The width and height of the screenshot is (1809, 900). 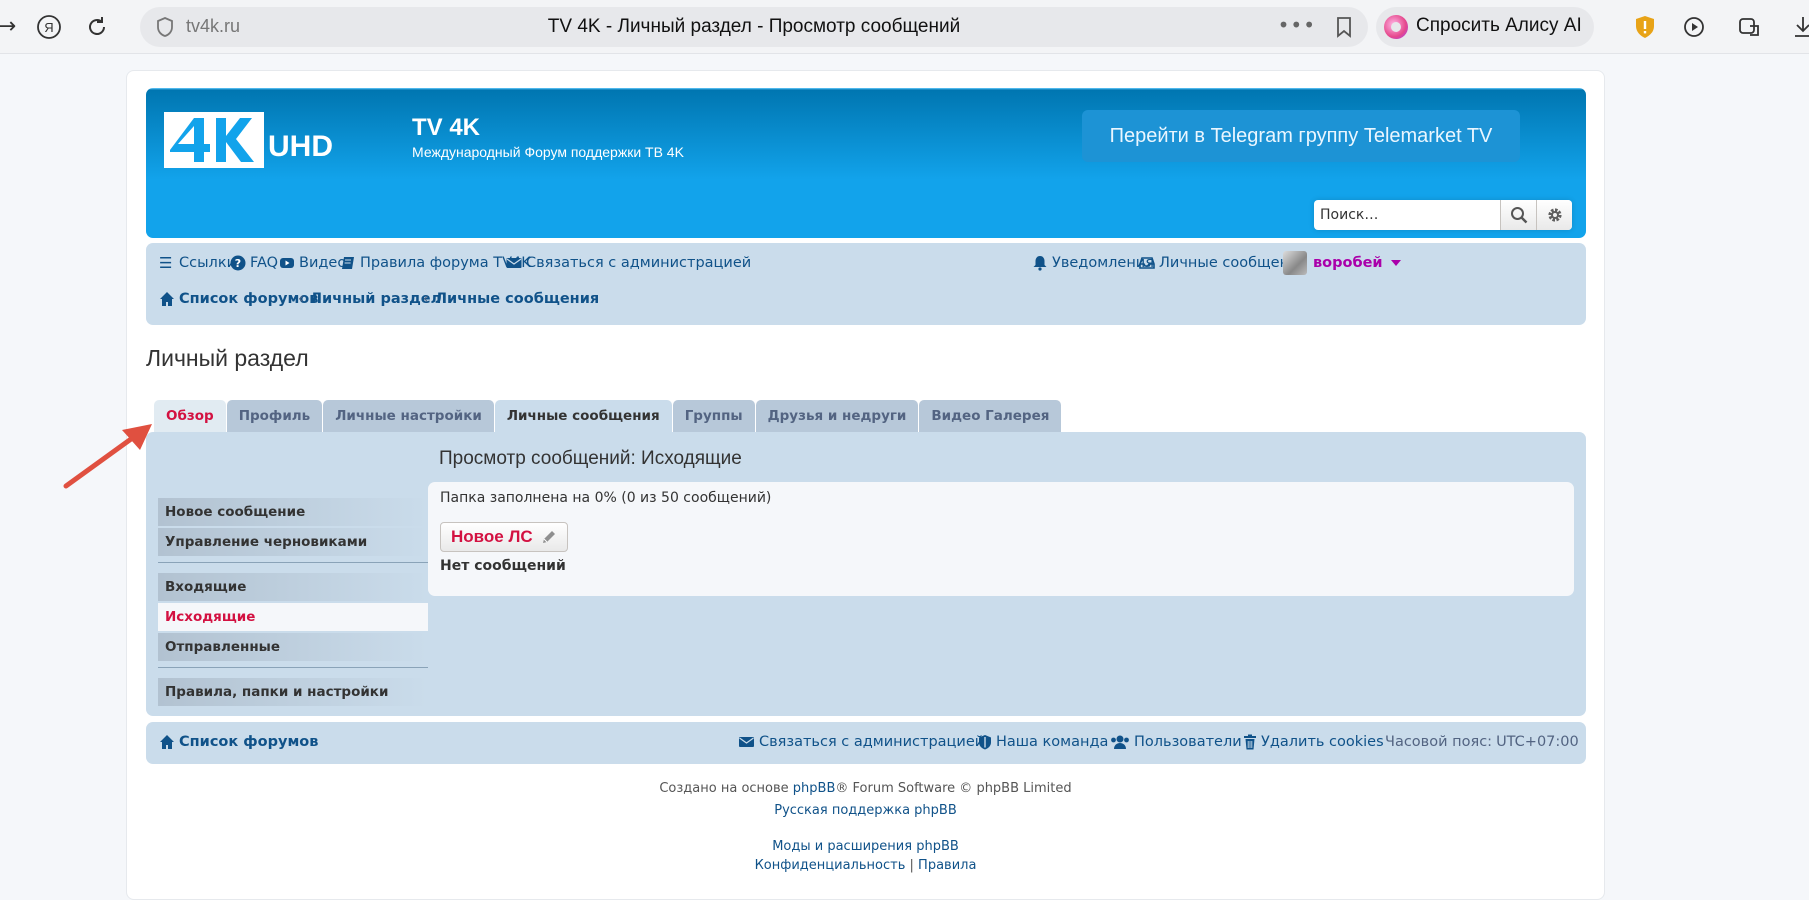 What do you see at coordinates (1301, 136) in the screenshot?
I see `telegram-group-button: Перейти в Telegram группу Telemarket TV` at bounding box center [1301, 136].